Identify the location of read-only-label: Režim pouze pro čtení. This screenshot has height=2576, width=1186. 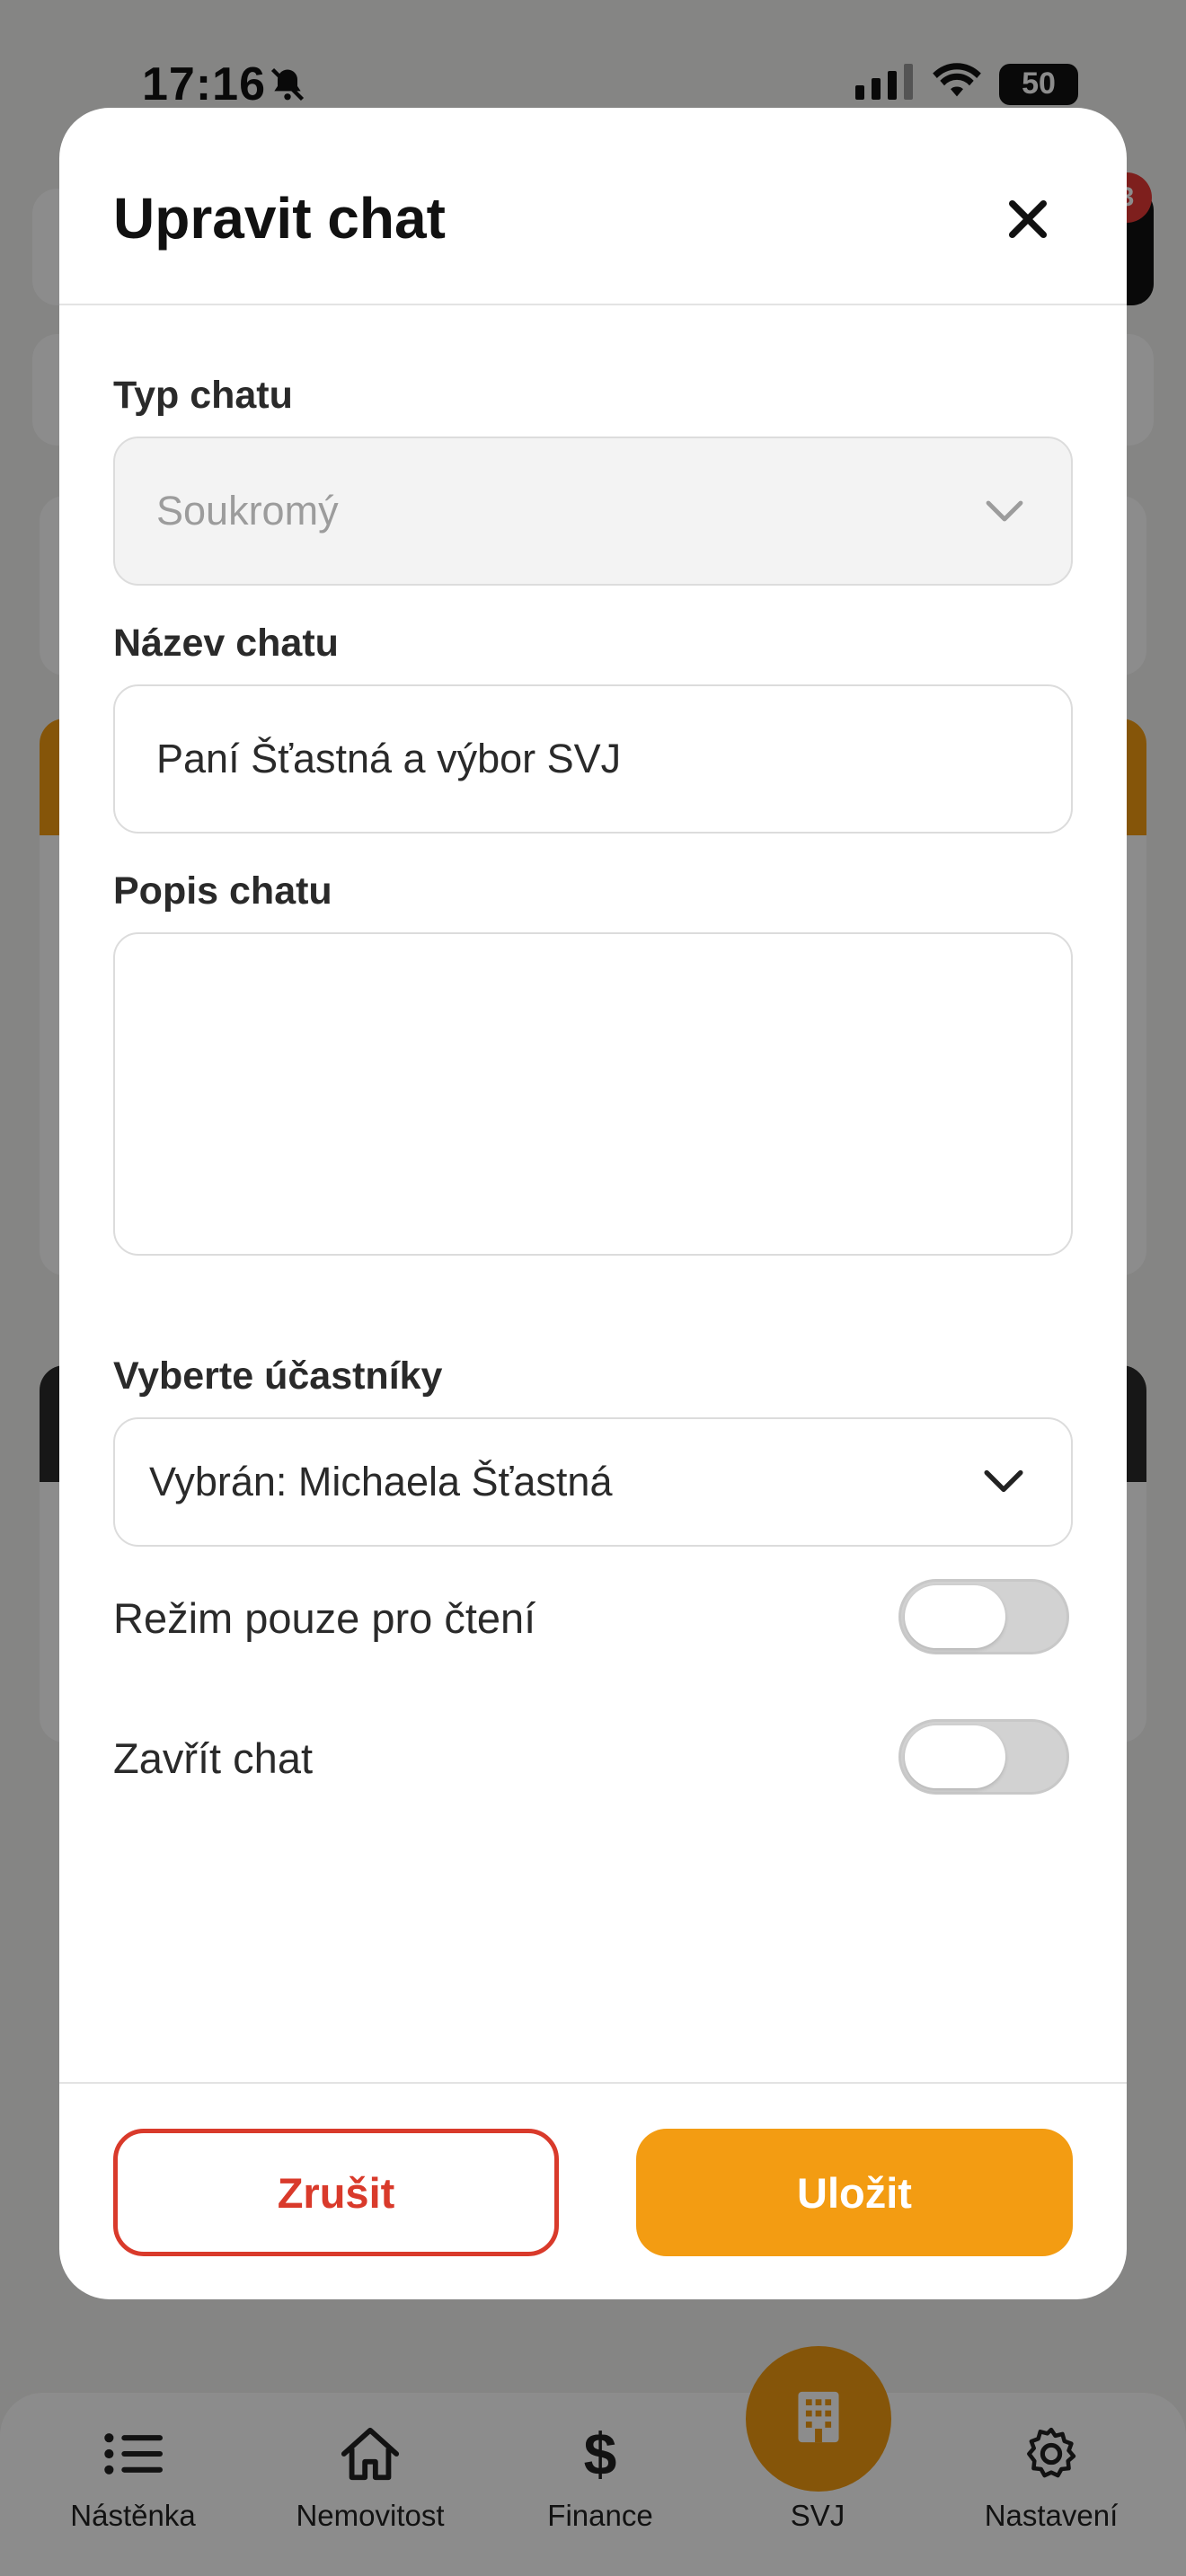
(324, 1618).